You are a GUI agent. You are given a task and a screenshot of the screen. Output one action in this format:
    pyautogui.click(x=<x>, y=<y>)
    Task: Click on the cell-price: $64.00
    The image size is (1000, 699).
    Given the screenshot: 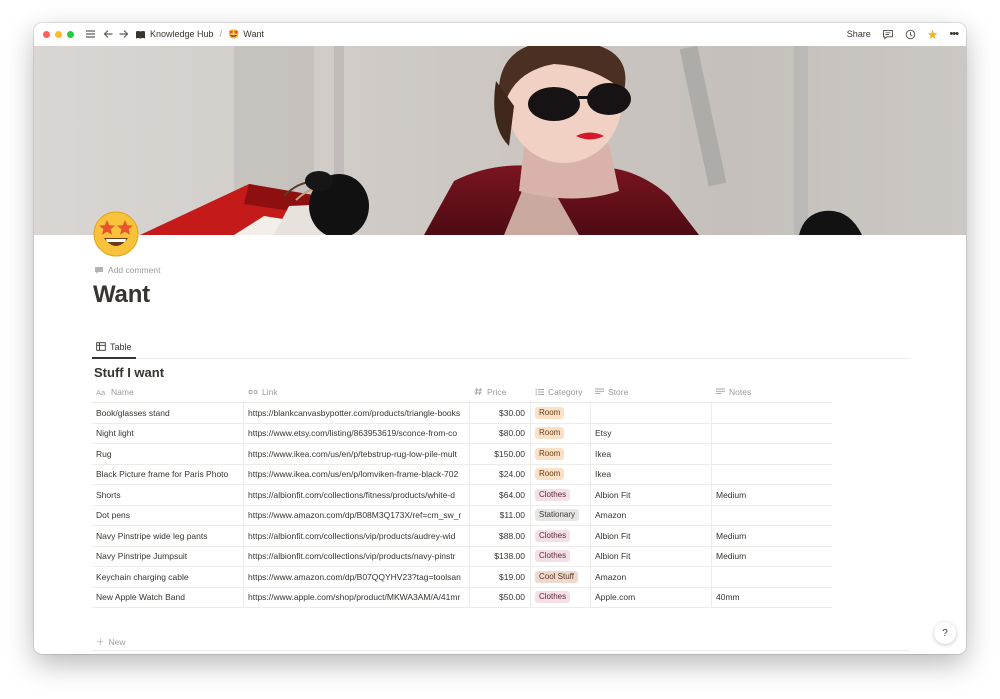 What is the action you would take?
    pyautogui.click(x=500, y=495)
    